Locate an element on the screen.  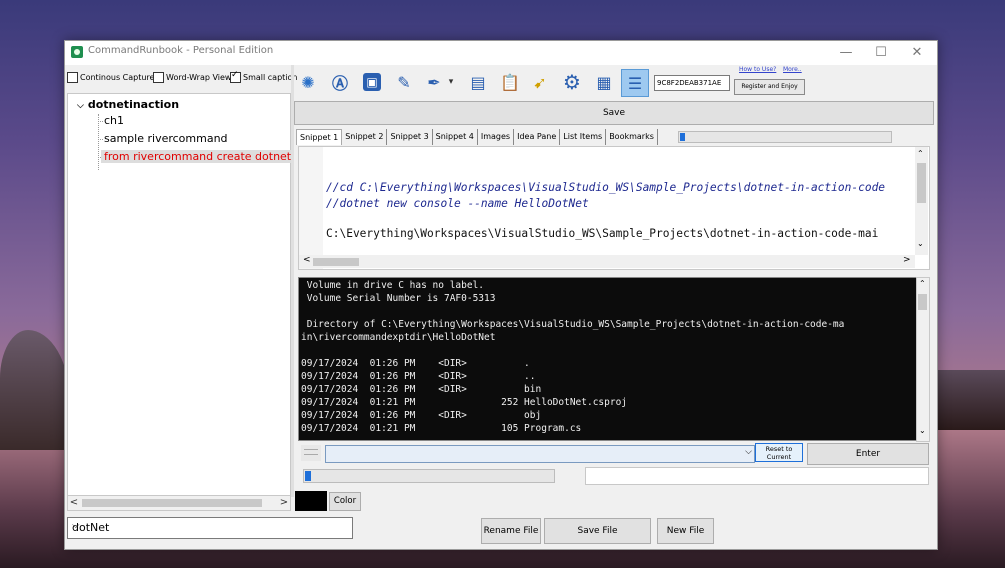
editor-horizontal-scrollbar: < > is located at coordinates (607, 261).